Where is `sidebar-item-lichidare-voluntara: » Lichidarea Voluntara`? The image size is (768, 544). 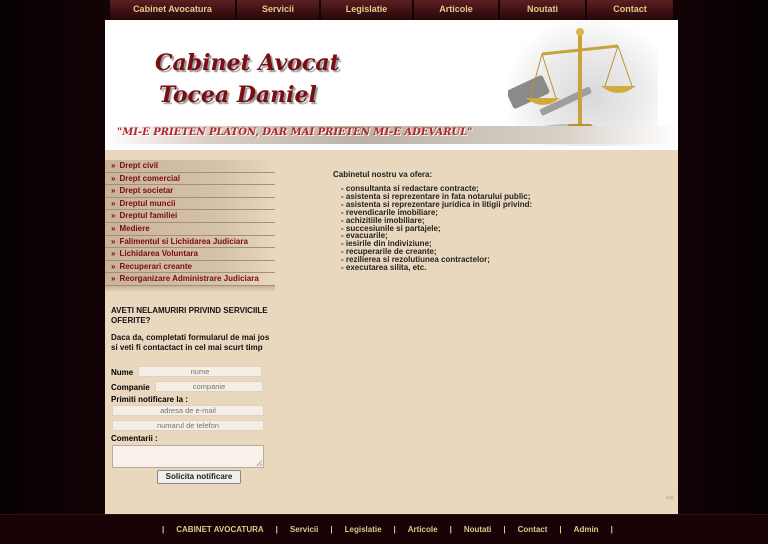 sidebar-item-lichidare-voluntara: » Lichidarea Voluntara is located at coordinates (190, 254).